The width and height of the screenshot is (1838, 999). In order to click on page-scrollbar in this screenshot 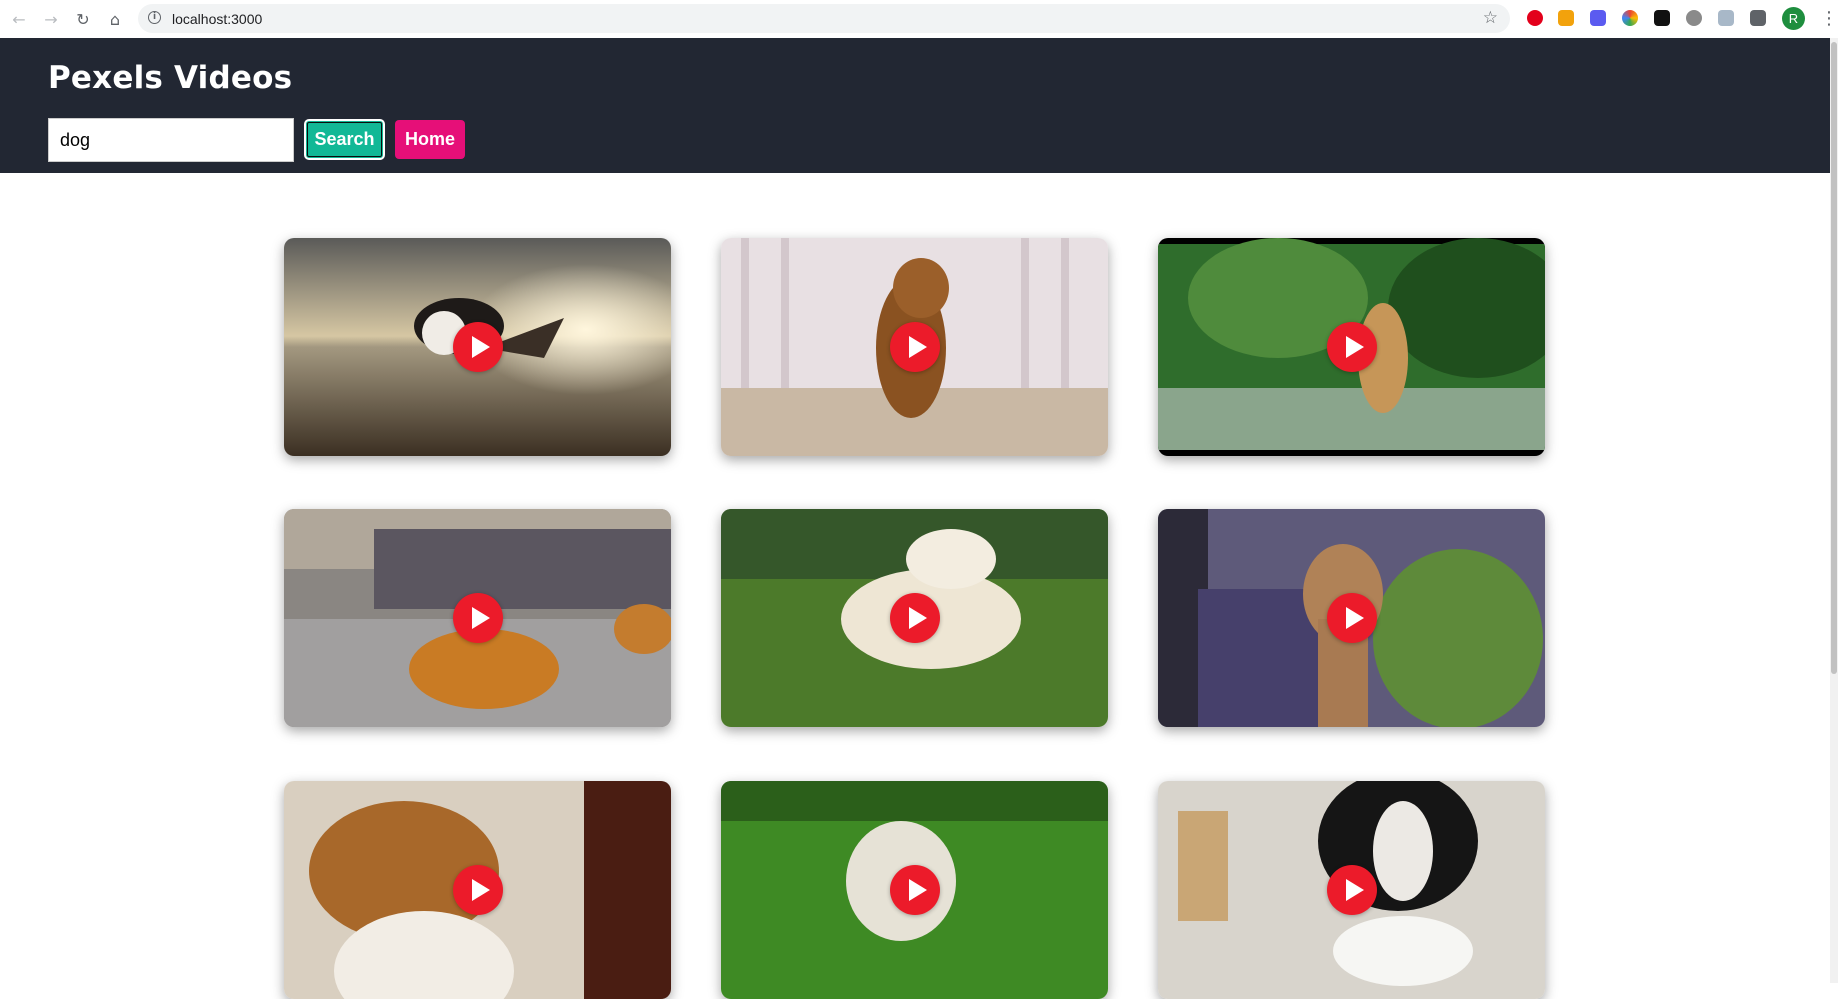, I will do `click(1834, 510)`.